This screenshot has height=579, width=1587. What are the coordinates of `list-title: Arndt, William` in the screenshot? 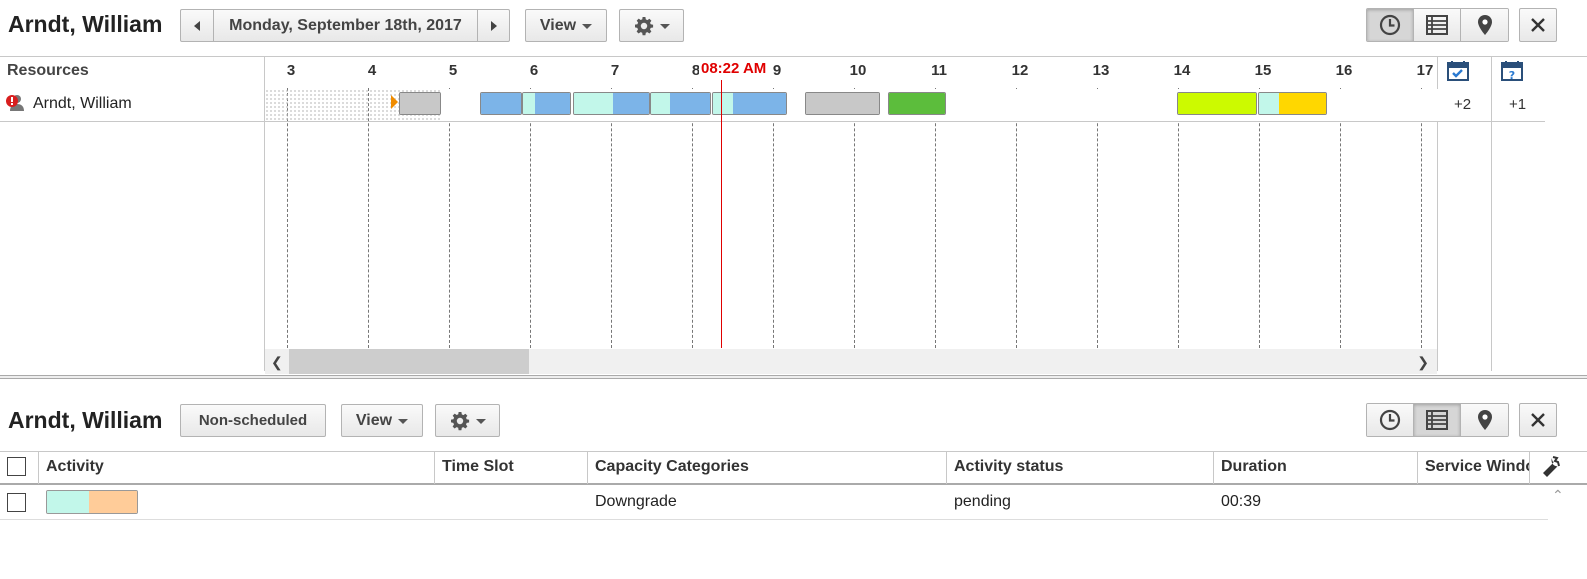 It's located at (85, 420).